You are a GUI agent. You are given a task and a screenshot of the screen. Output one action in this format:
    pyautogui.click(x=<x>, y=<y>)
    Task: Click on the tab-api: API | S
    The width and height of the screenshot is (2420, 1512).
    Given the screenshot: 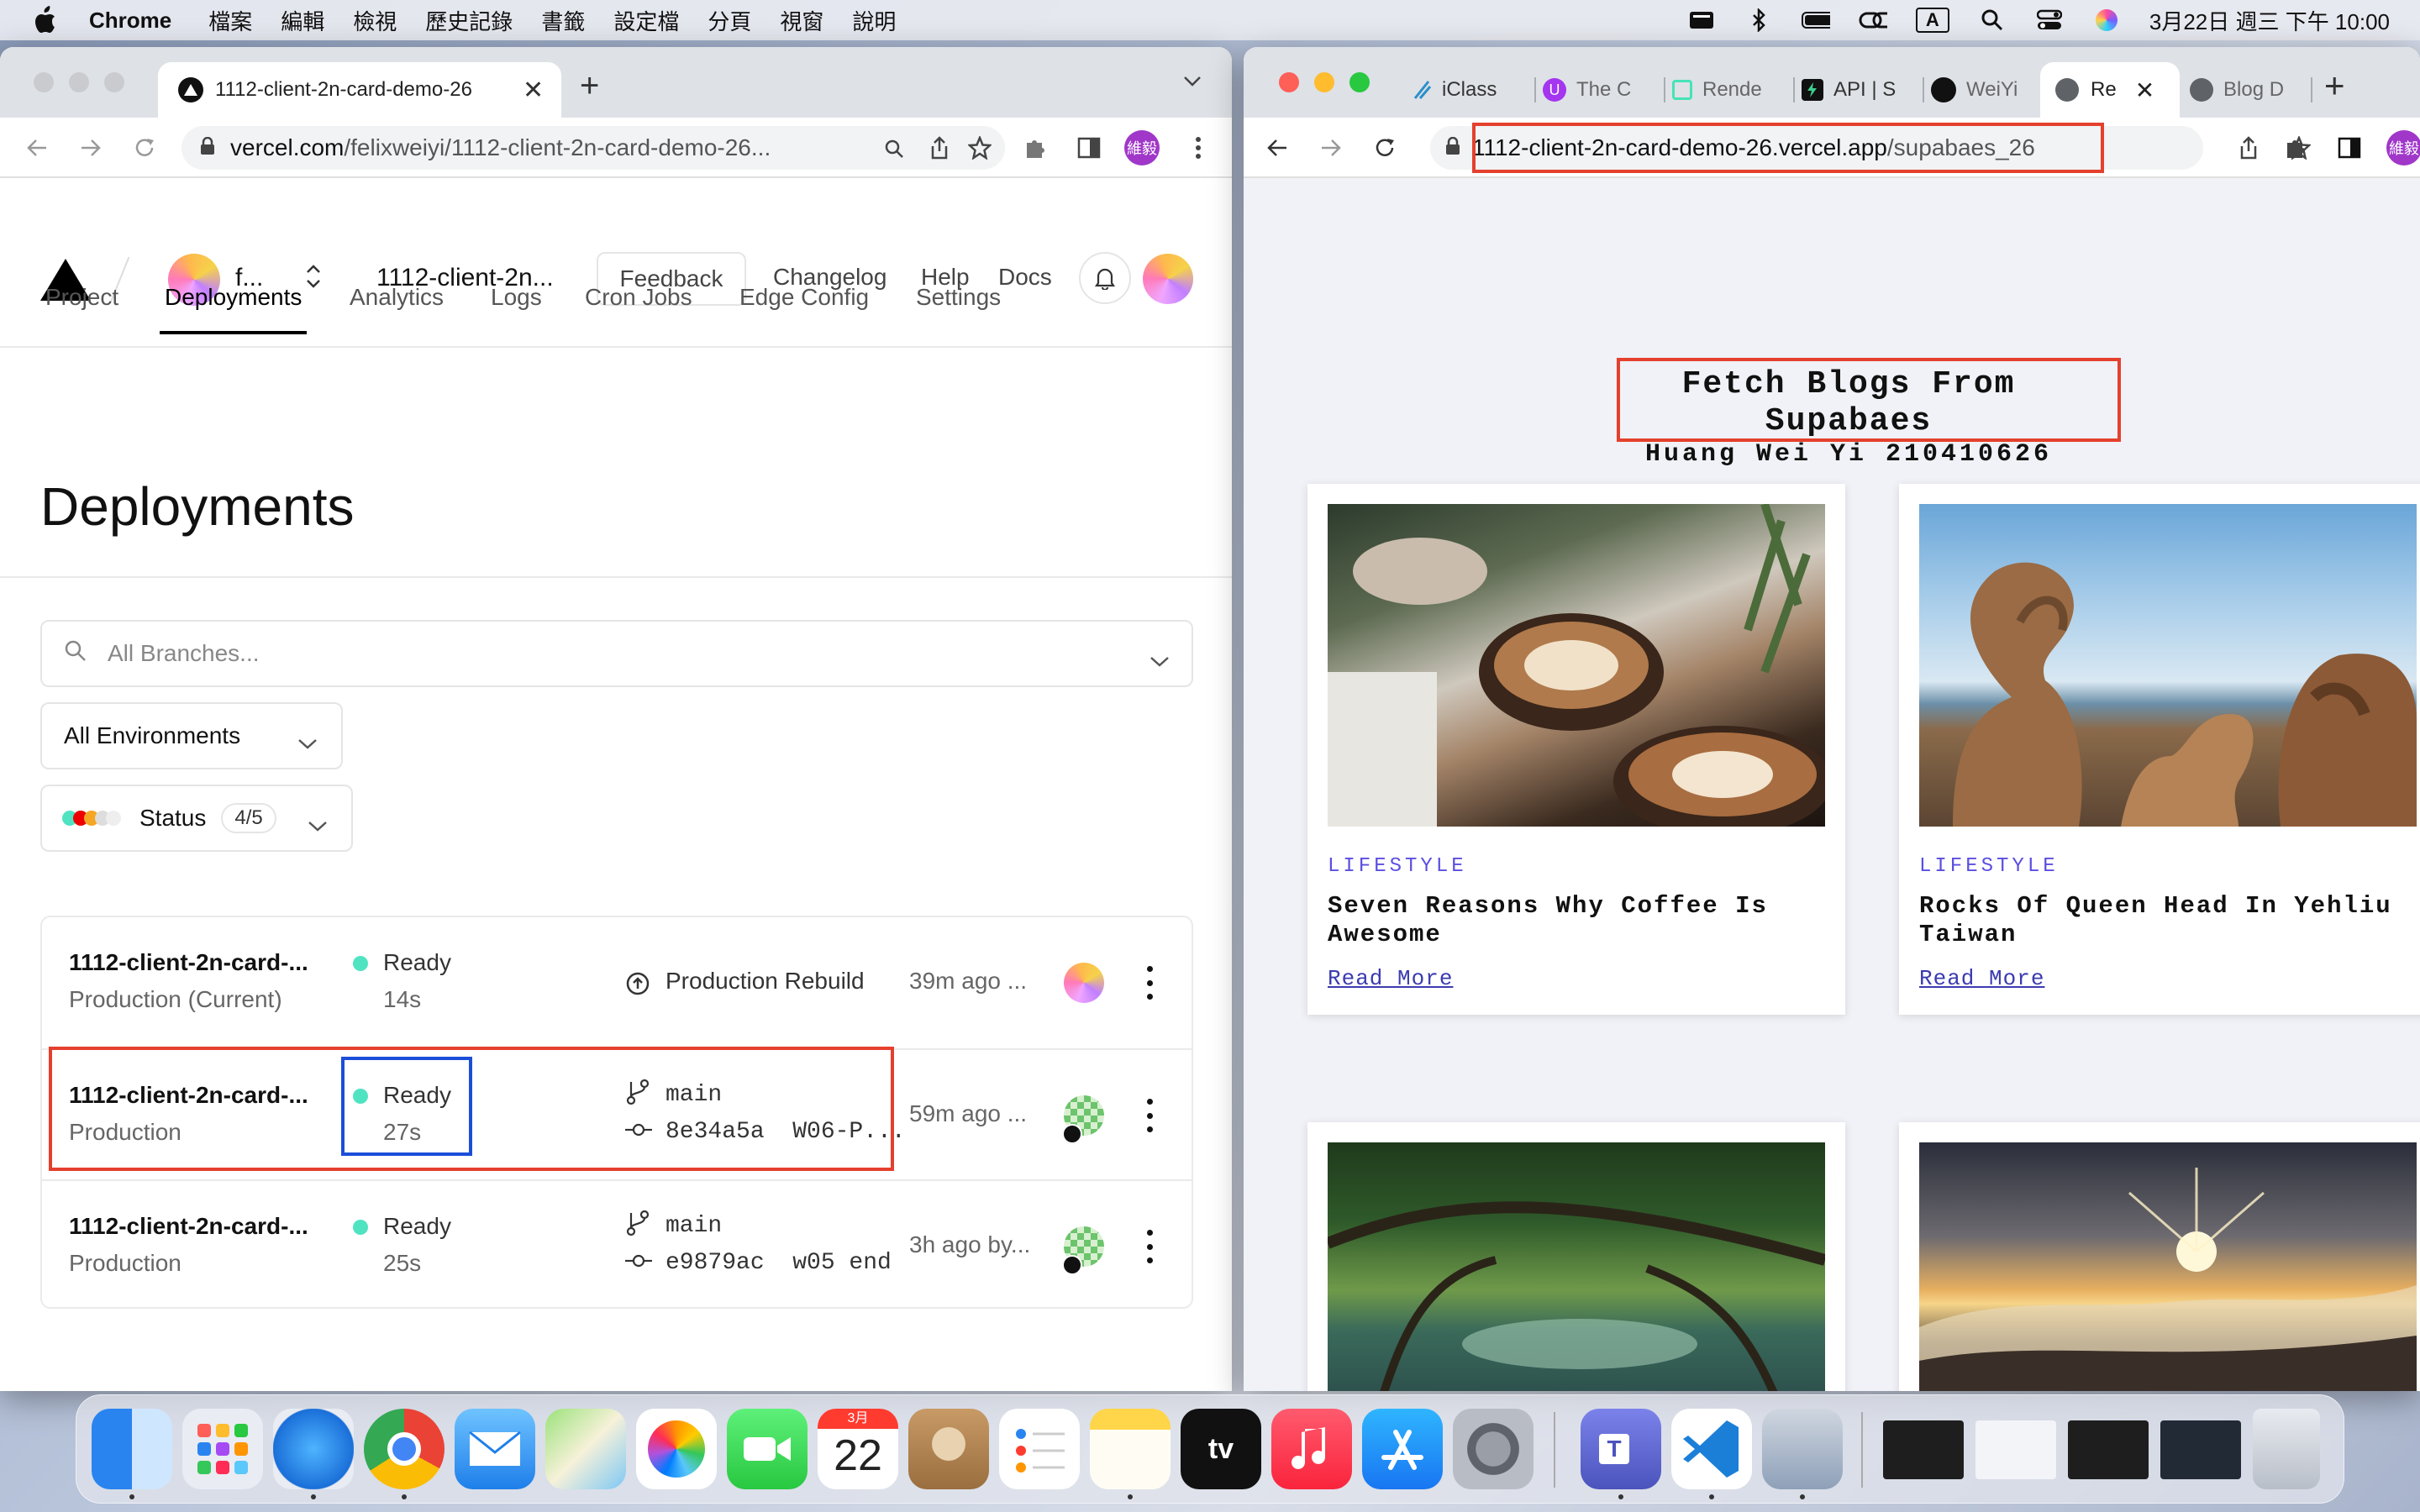 What is the action you would take?
    pyautogui.click(x=1863, y=90)
    